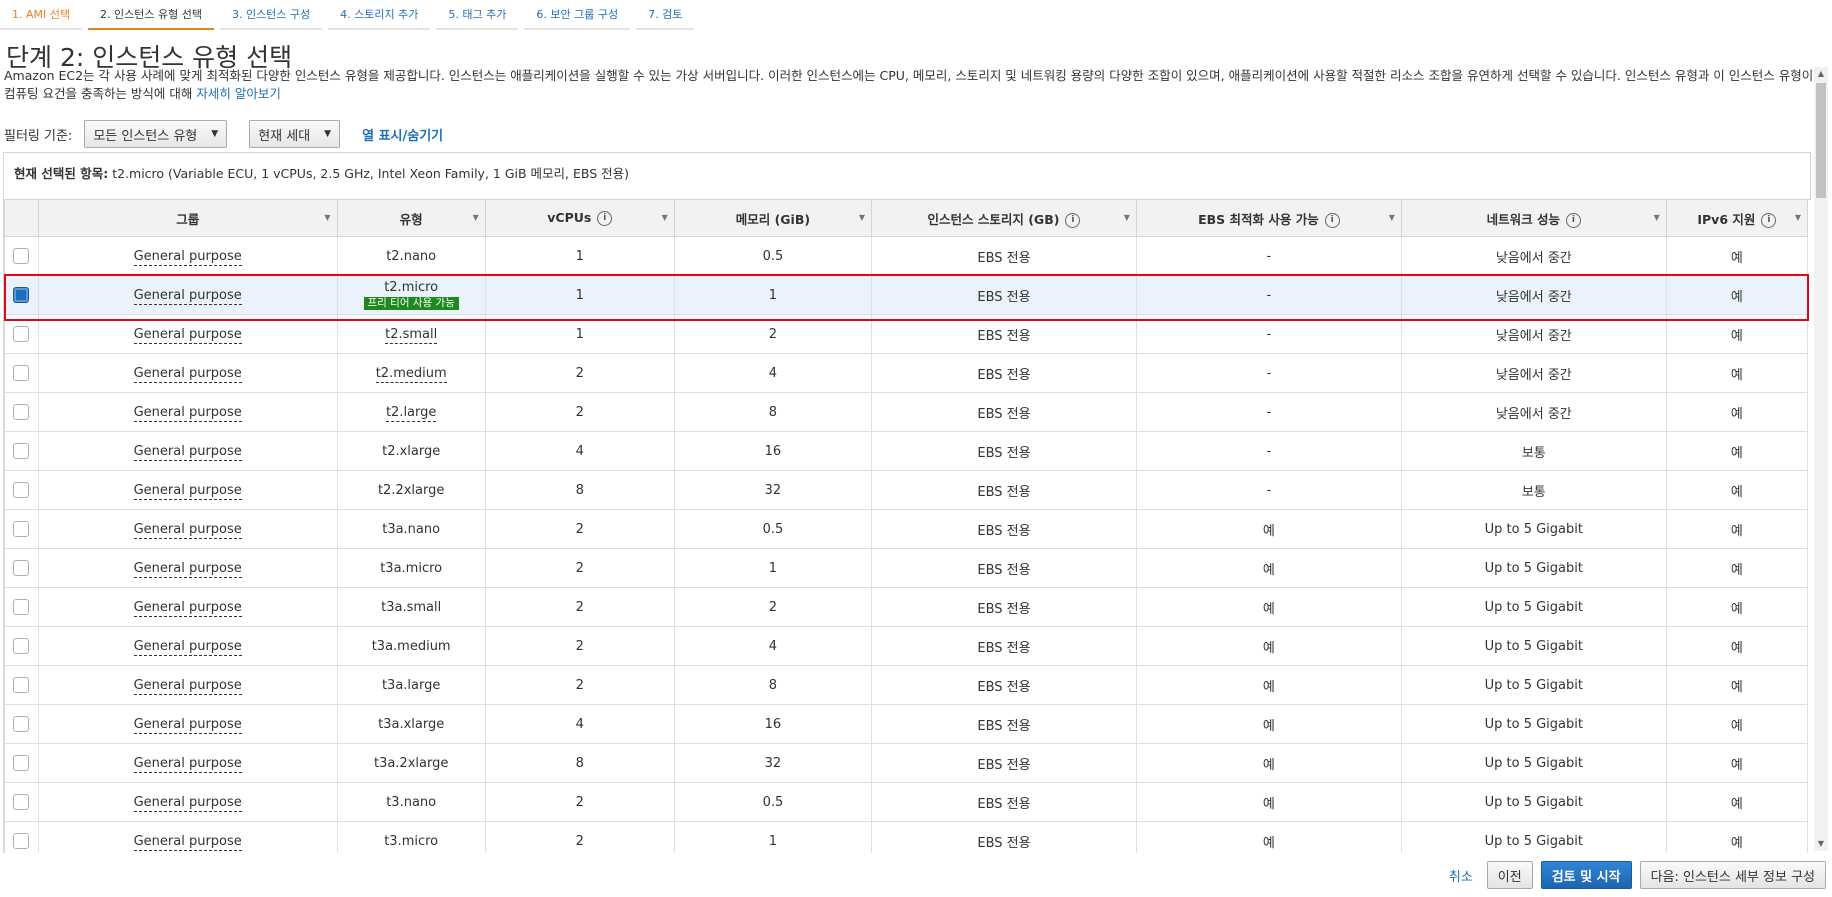  What do you see at coordinates (402, 134) in the screenshot?
I see `show-hide-columns-link: 열 표시/숨기기` at bounding box center [402, 134].